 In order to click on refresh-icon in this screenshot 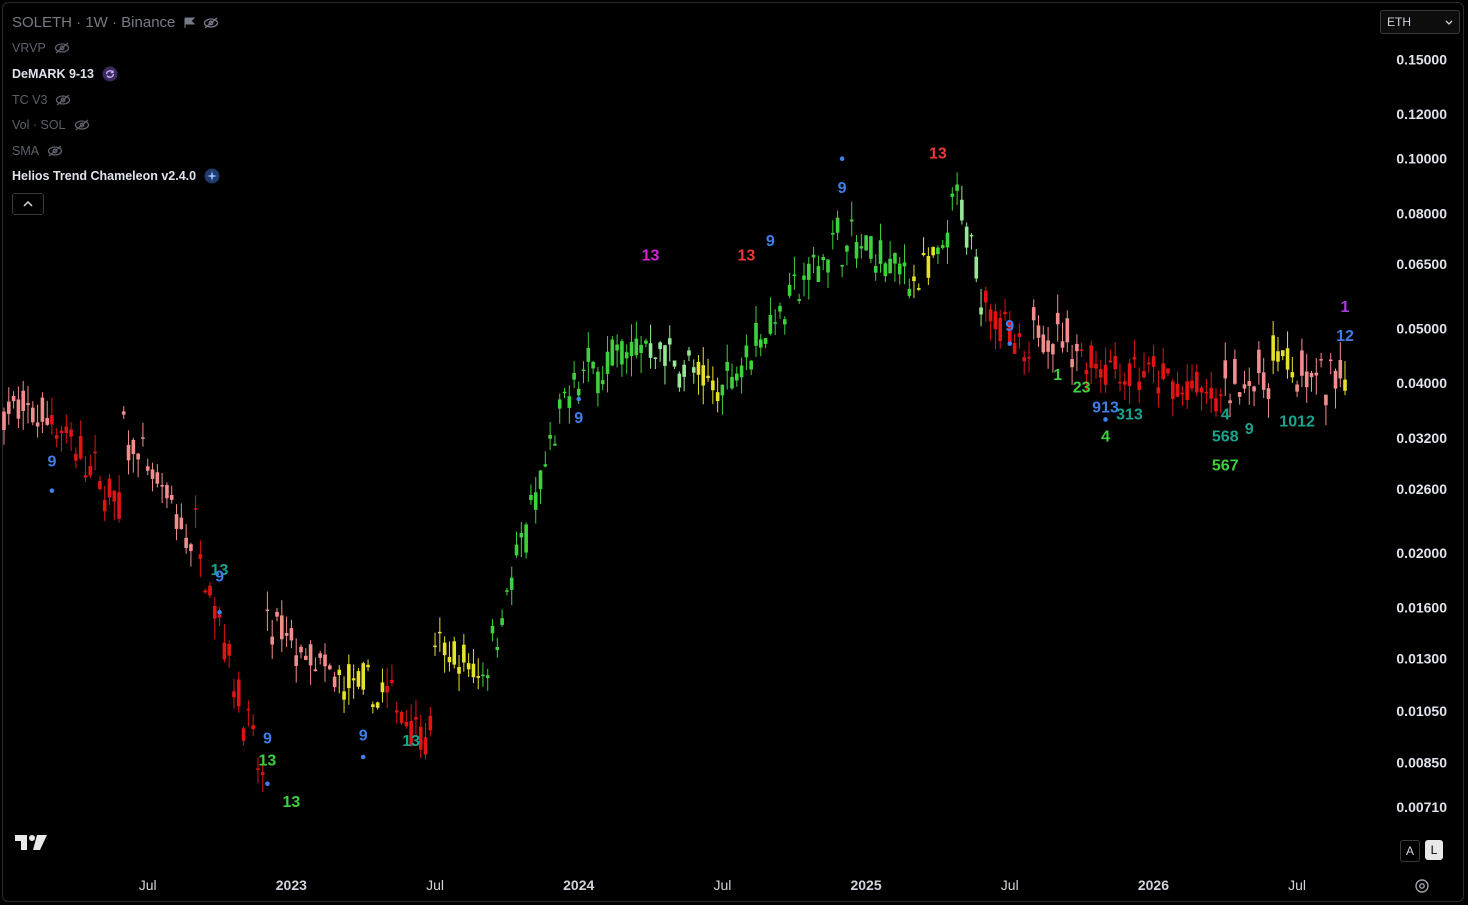, I will do `click(110, 74)`.